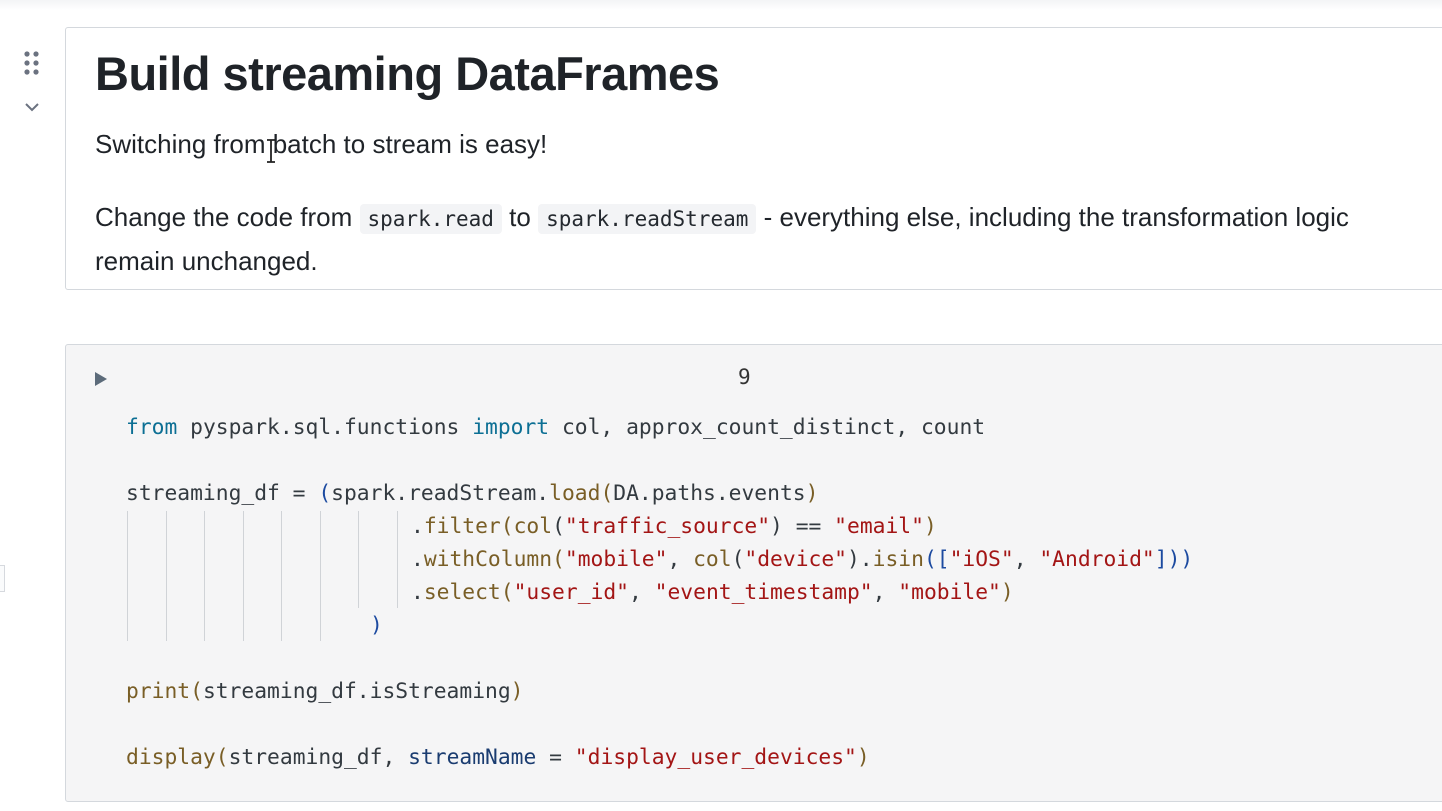 The height and width of the screenshot is (811, 1442). What do you see at coordinates (472, 757) in the screenshot?
I see `code-token: streamName` at bounding box center [472, 757].